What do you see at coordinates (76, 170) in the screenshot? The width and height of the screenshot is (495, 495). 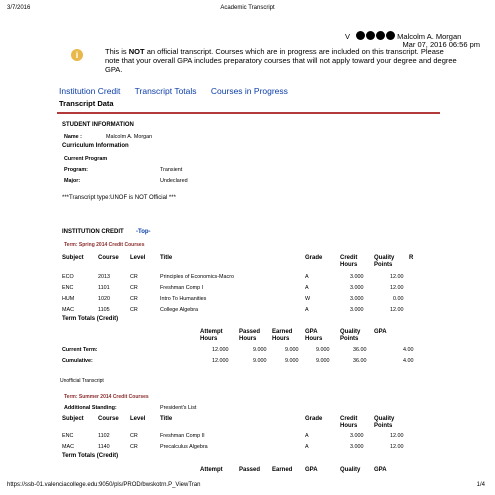 I see `program-label: Program:` at bounding box center [76, 170].